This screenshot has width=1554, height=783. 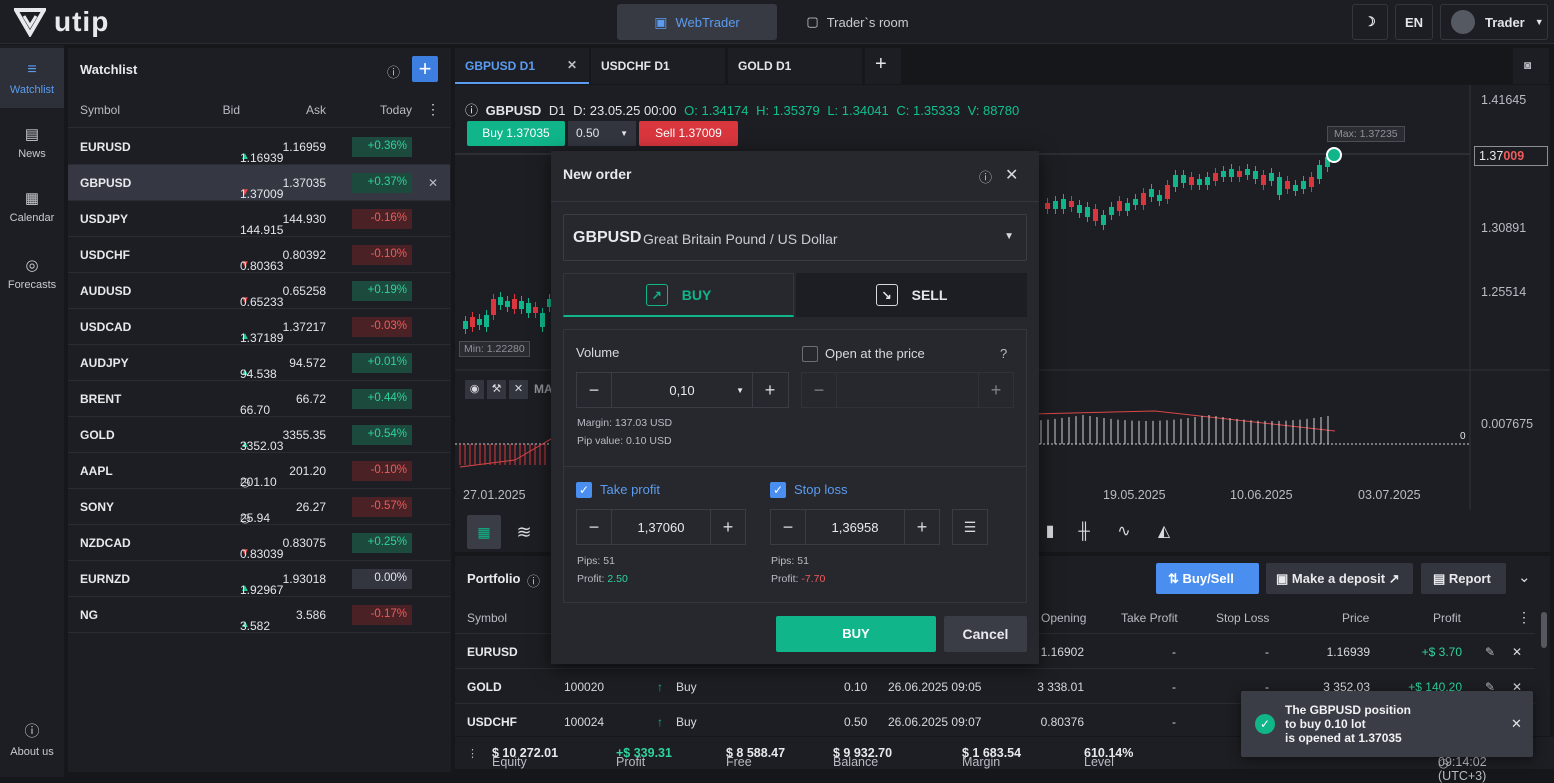 I want to click on sidebar-item-about: ⓘ About us, so click(x=32, y=739).